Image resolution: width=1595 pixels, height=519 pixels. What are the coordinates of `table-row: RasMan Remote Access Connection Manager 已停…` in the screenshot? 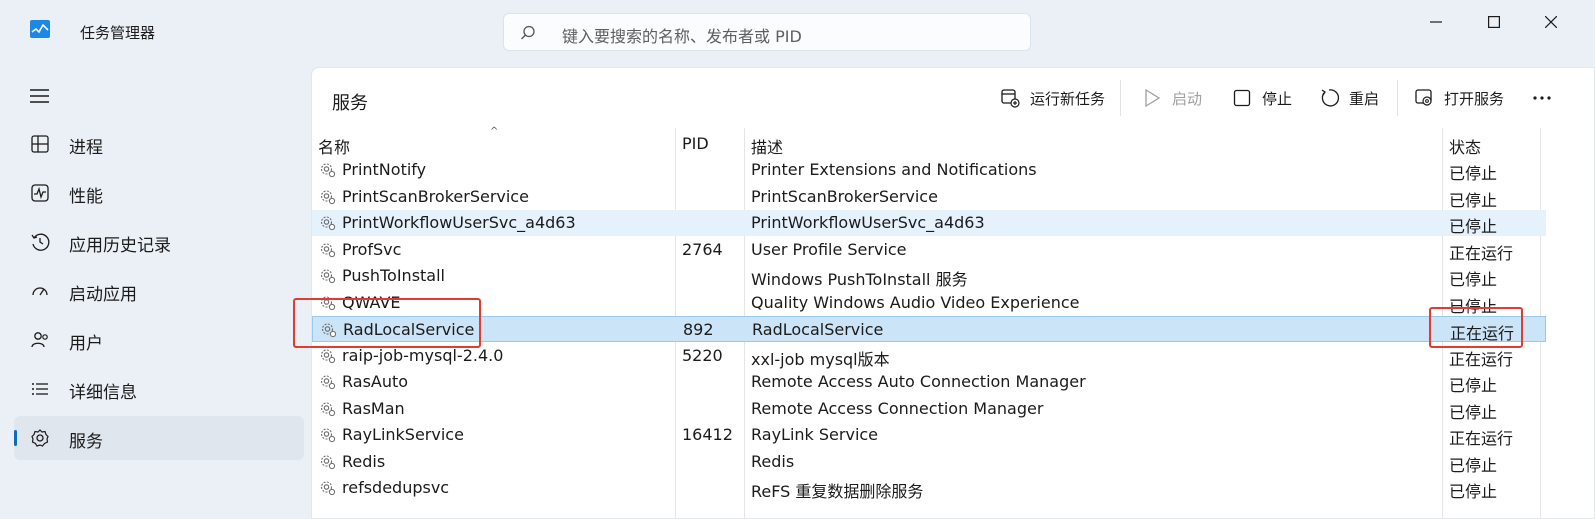 It's located at (929, 409).